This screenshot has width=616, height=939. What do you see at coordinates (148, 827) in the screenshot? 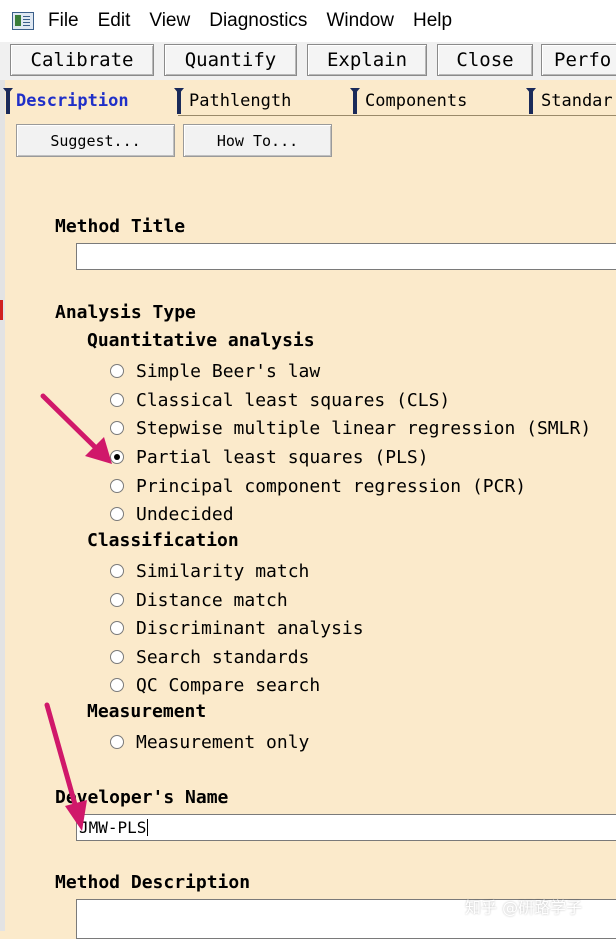
I see `text-caret` at bounding box center [148, 827].